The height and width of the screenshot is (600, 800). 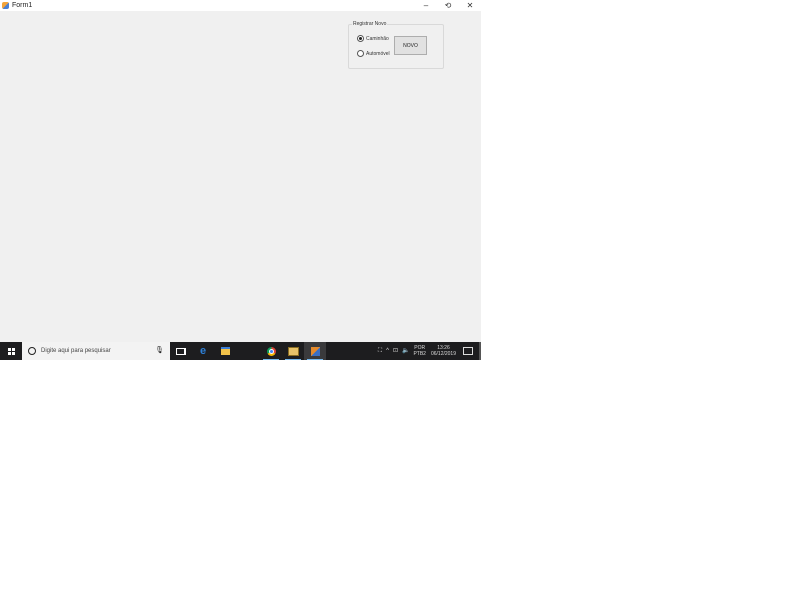 I want to click on system-tray: ⛶ ^ ⊡ 🔈 POR PTB2 13:26 06/12/2019, so click(x=428, y=351).